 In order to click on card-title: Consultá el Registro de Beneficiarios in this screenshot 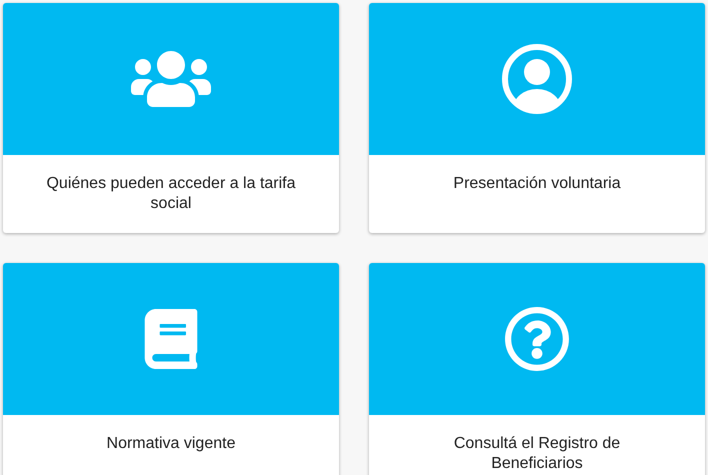, I will do `click(537, 454)`.